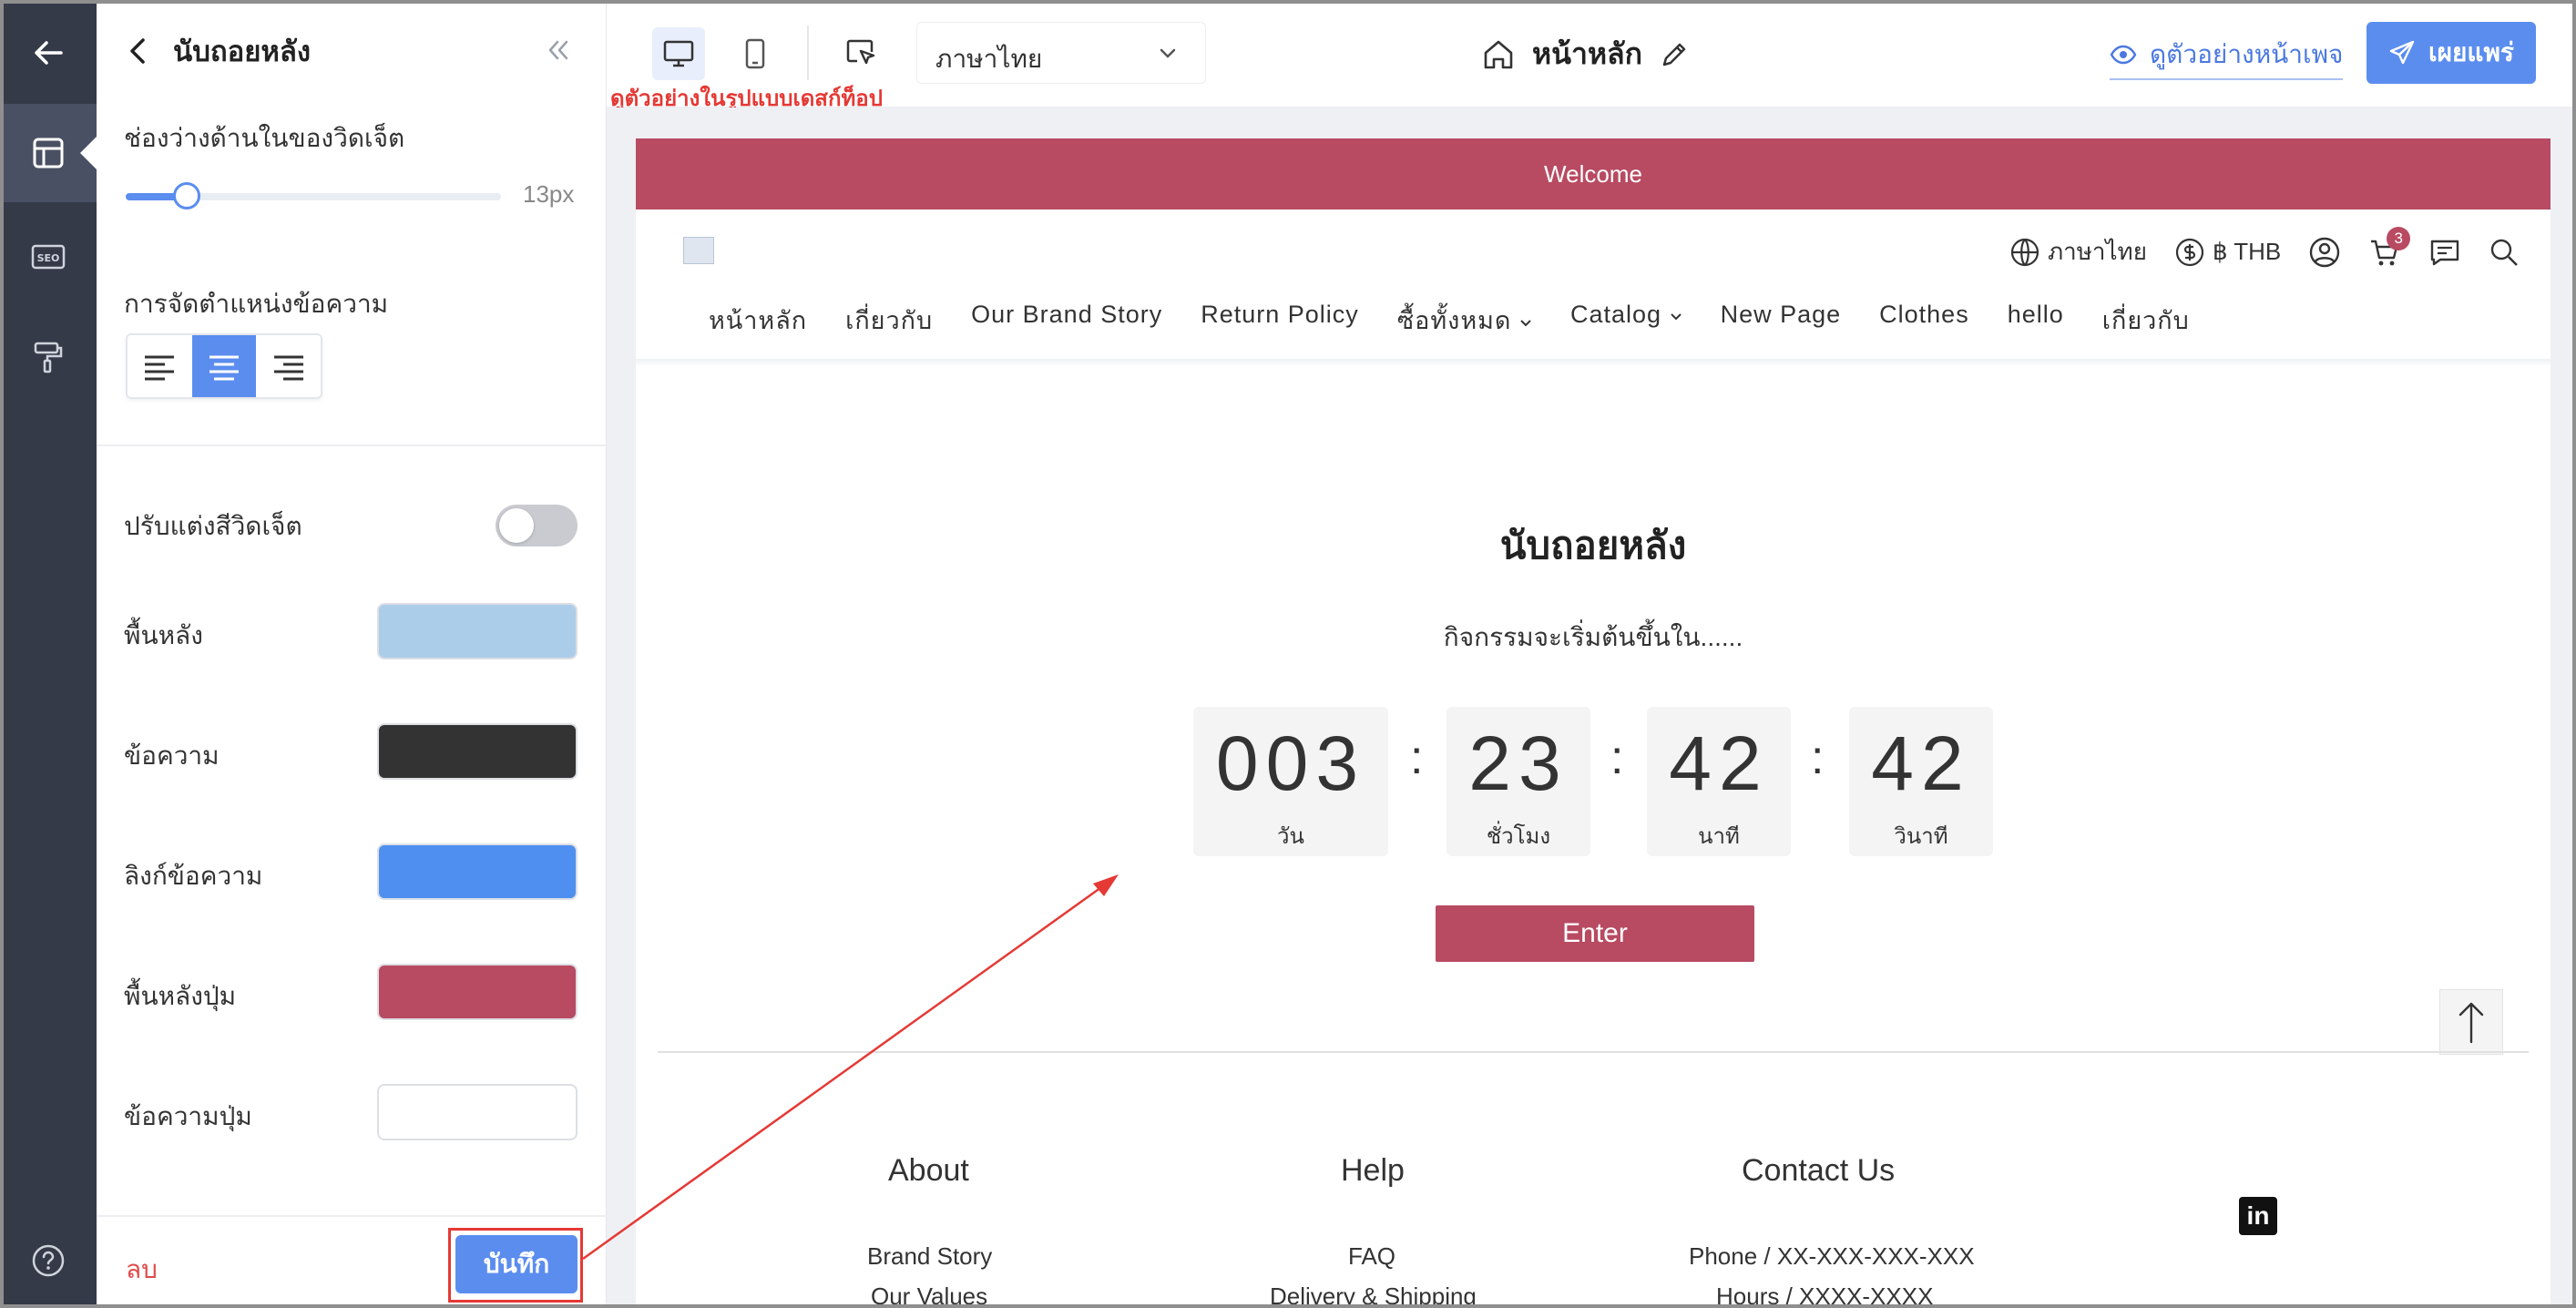 The height and width of the screenshot is (1308, 2576). I want to click on message-icon, so click(2444, 252).